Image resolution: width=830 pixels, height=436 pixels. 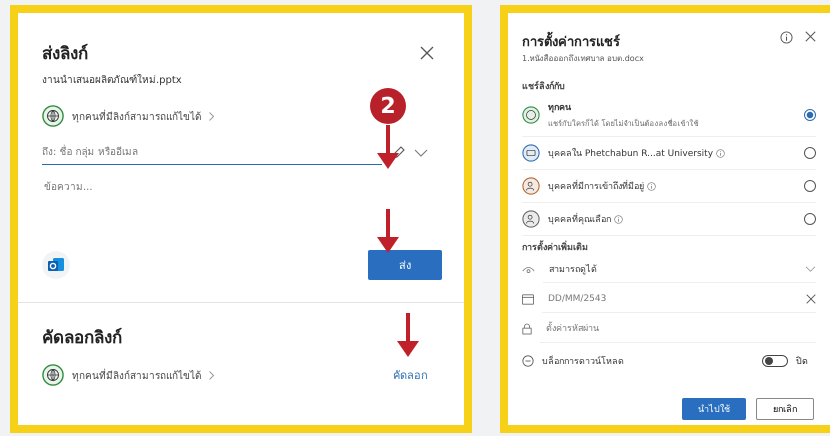 What do you see at coordinates (410, 375) in the screenshot?
I see `copy-link-button: คัดลอก` at bounding box center [410, 375].